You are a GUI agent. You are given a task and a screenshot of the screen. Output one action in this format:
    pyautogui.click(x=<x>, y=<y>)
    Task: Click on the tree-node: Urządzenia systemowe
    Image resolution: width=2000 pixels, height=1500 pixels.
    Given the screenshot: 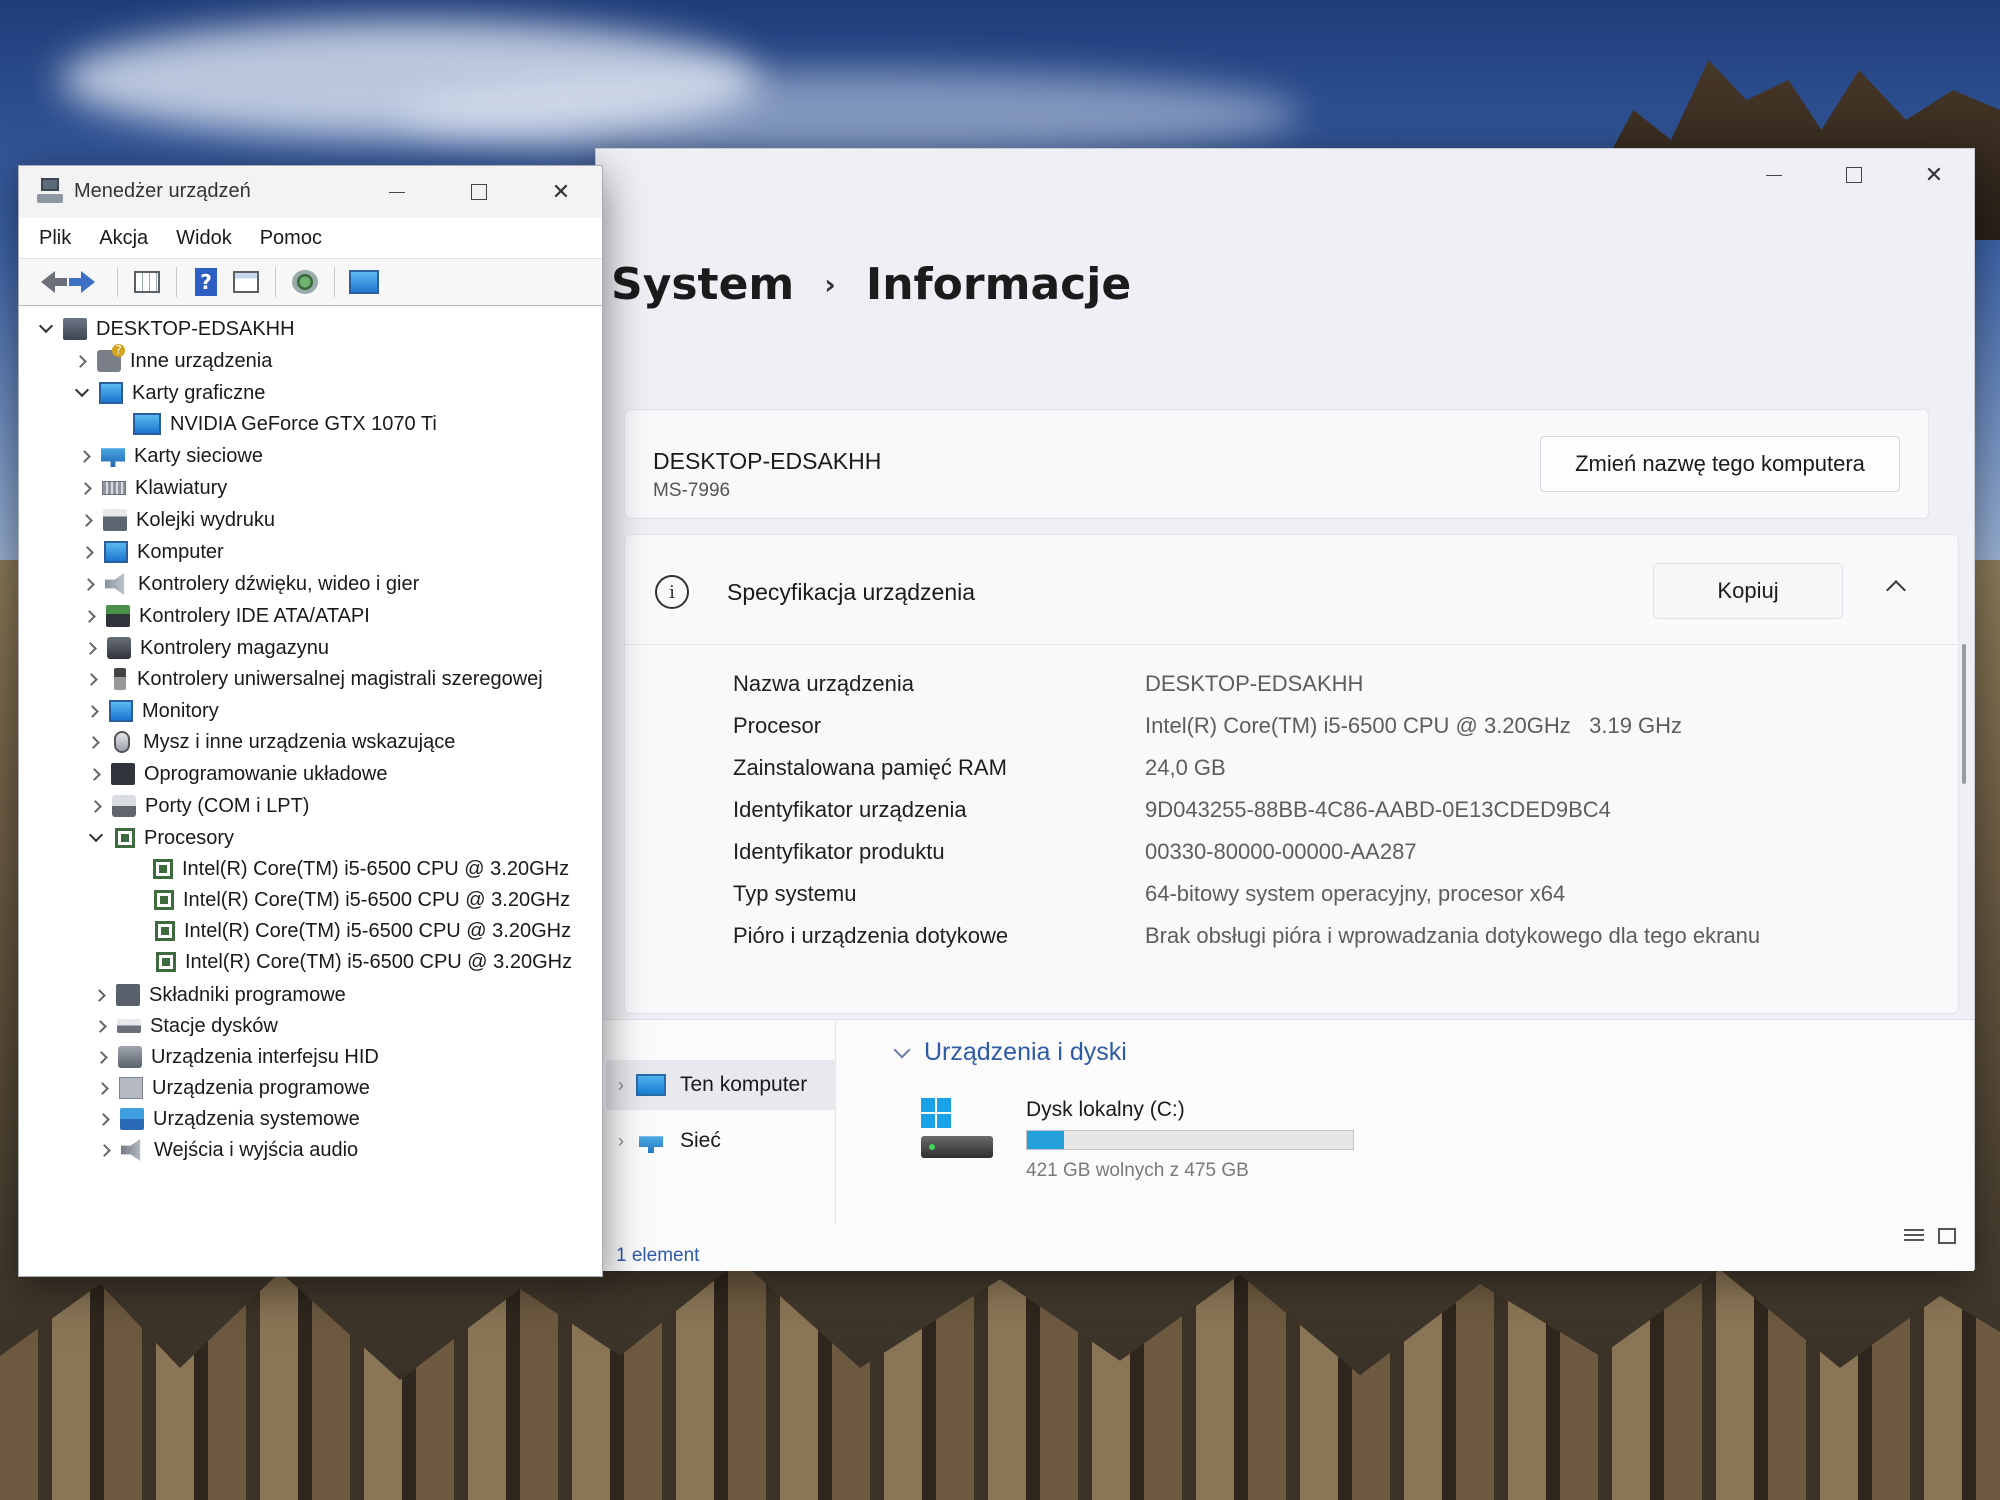 What is the action you would take?
    pyautogui.click(x=225, y=1119)
    